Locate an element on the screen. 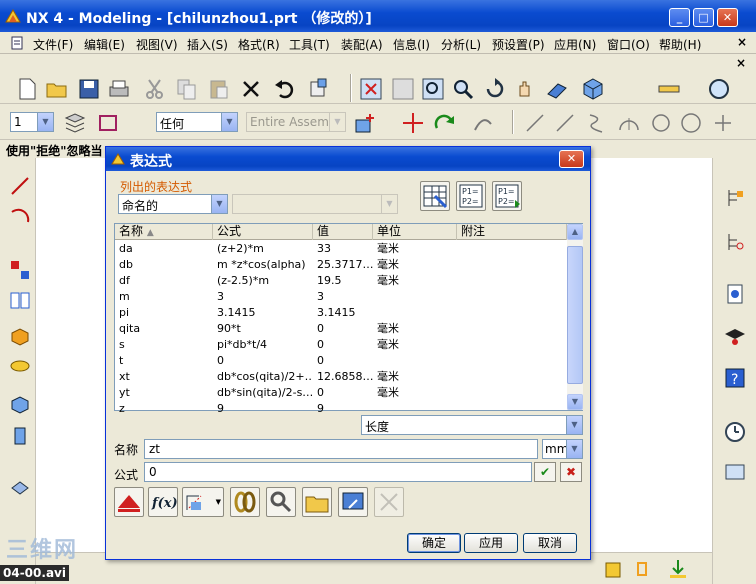  circle-center-icon is located at coordinates (691, 123).